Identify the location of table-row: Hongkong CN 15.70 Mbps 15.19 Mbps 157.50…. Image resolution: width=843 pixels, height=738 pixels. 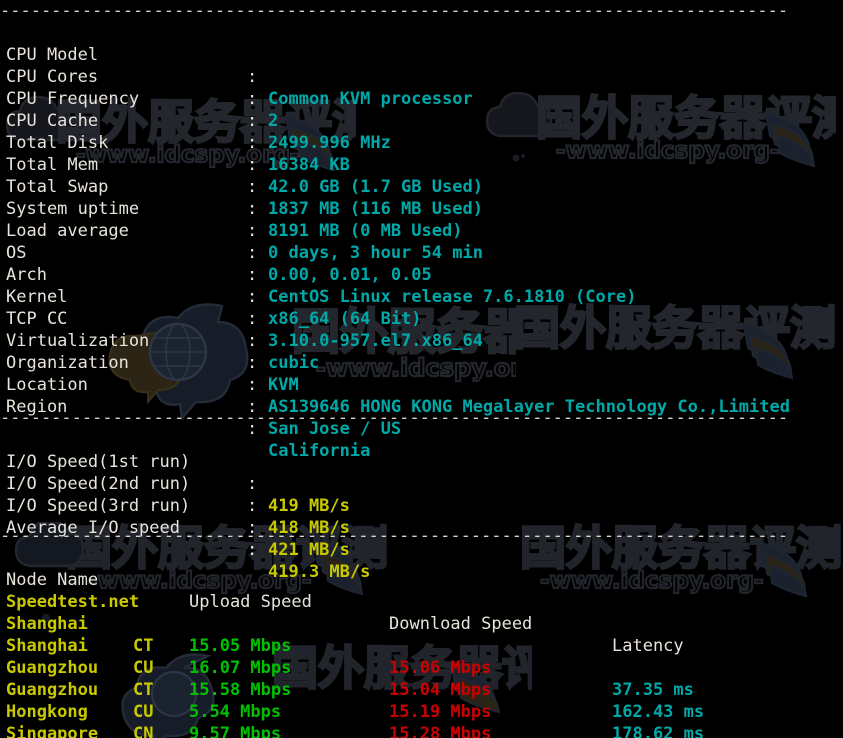
(421, 708).